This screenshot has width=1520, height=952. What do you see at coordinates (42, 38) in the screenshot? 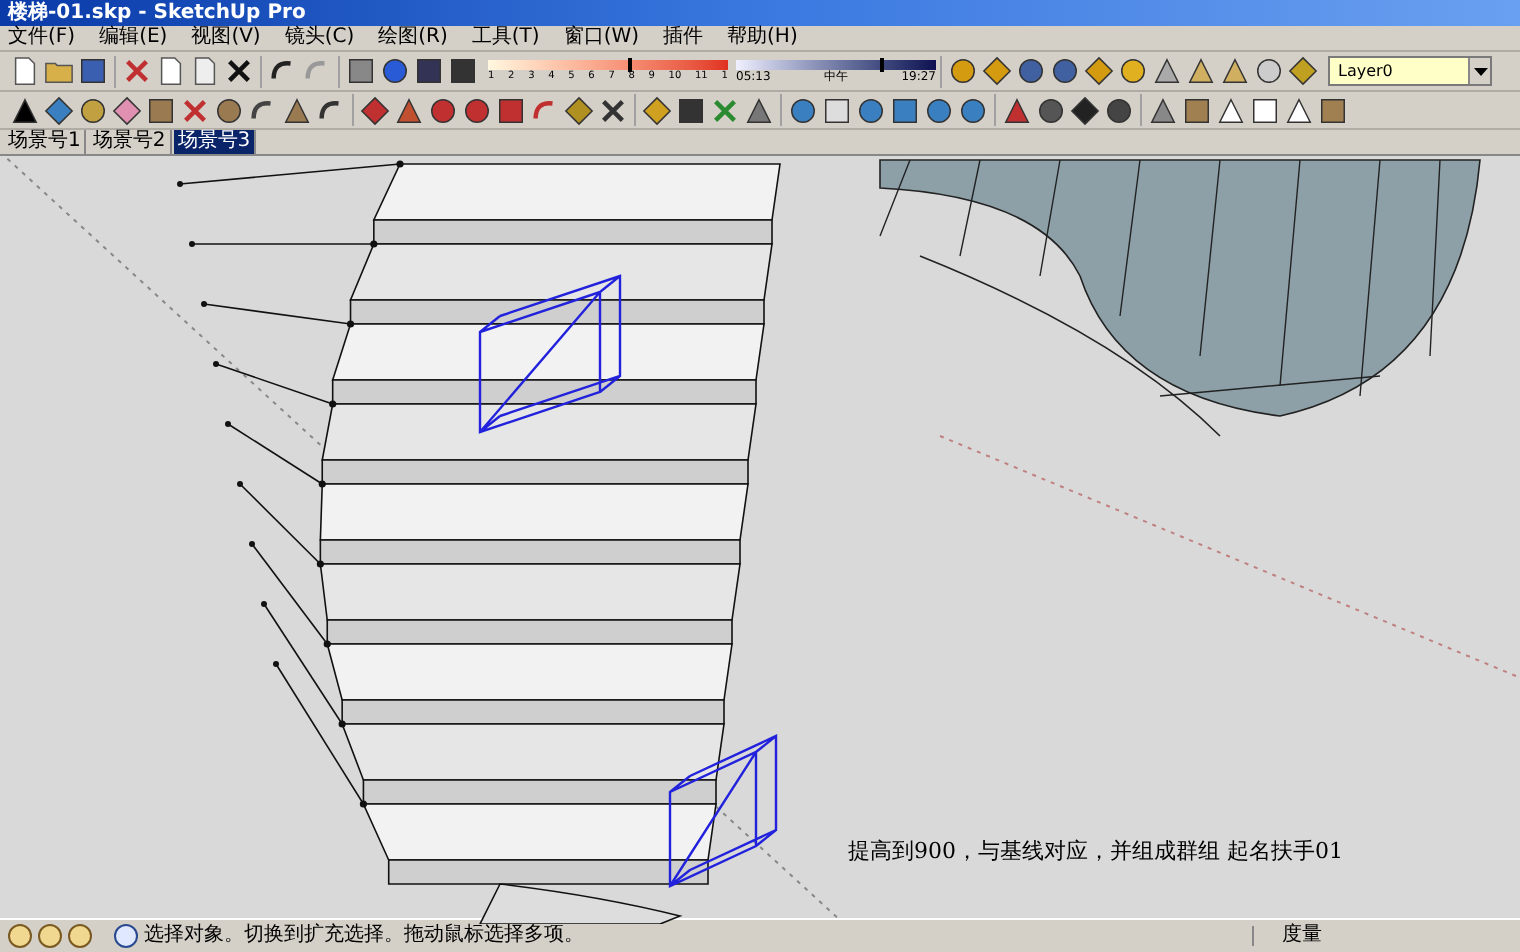
I see `menu-item: 文件(F)` at bounding box center [42, 38].